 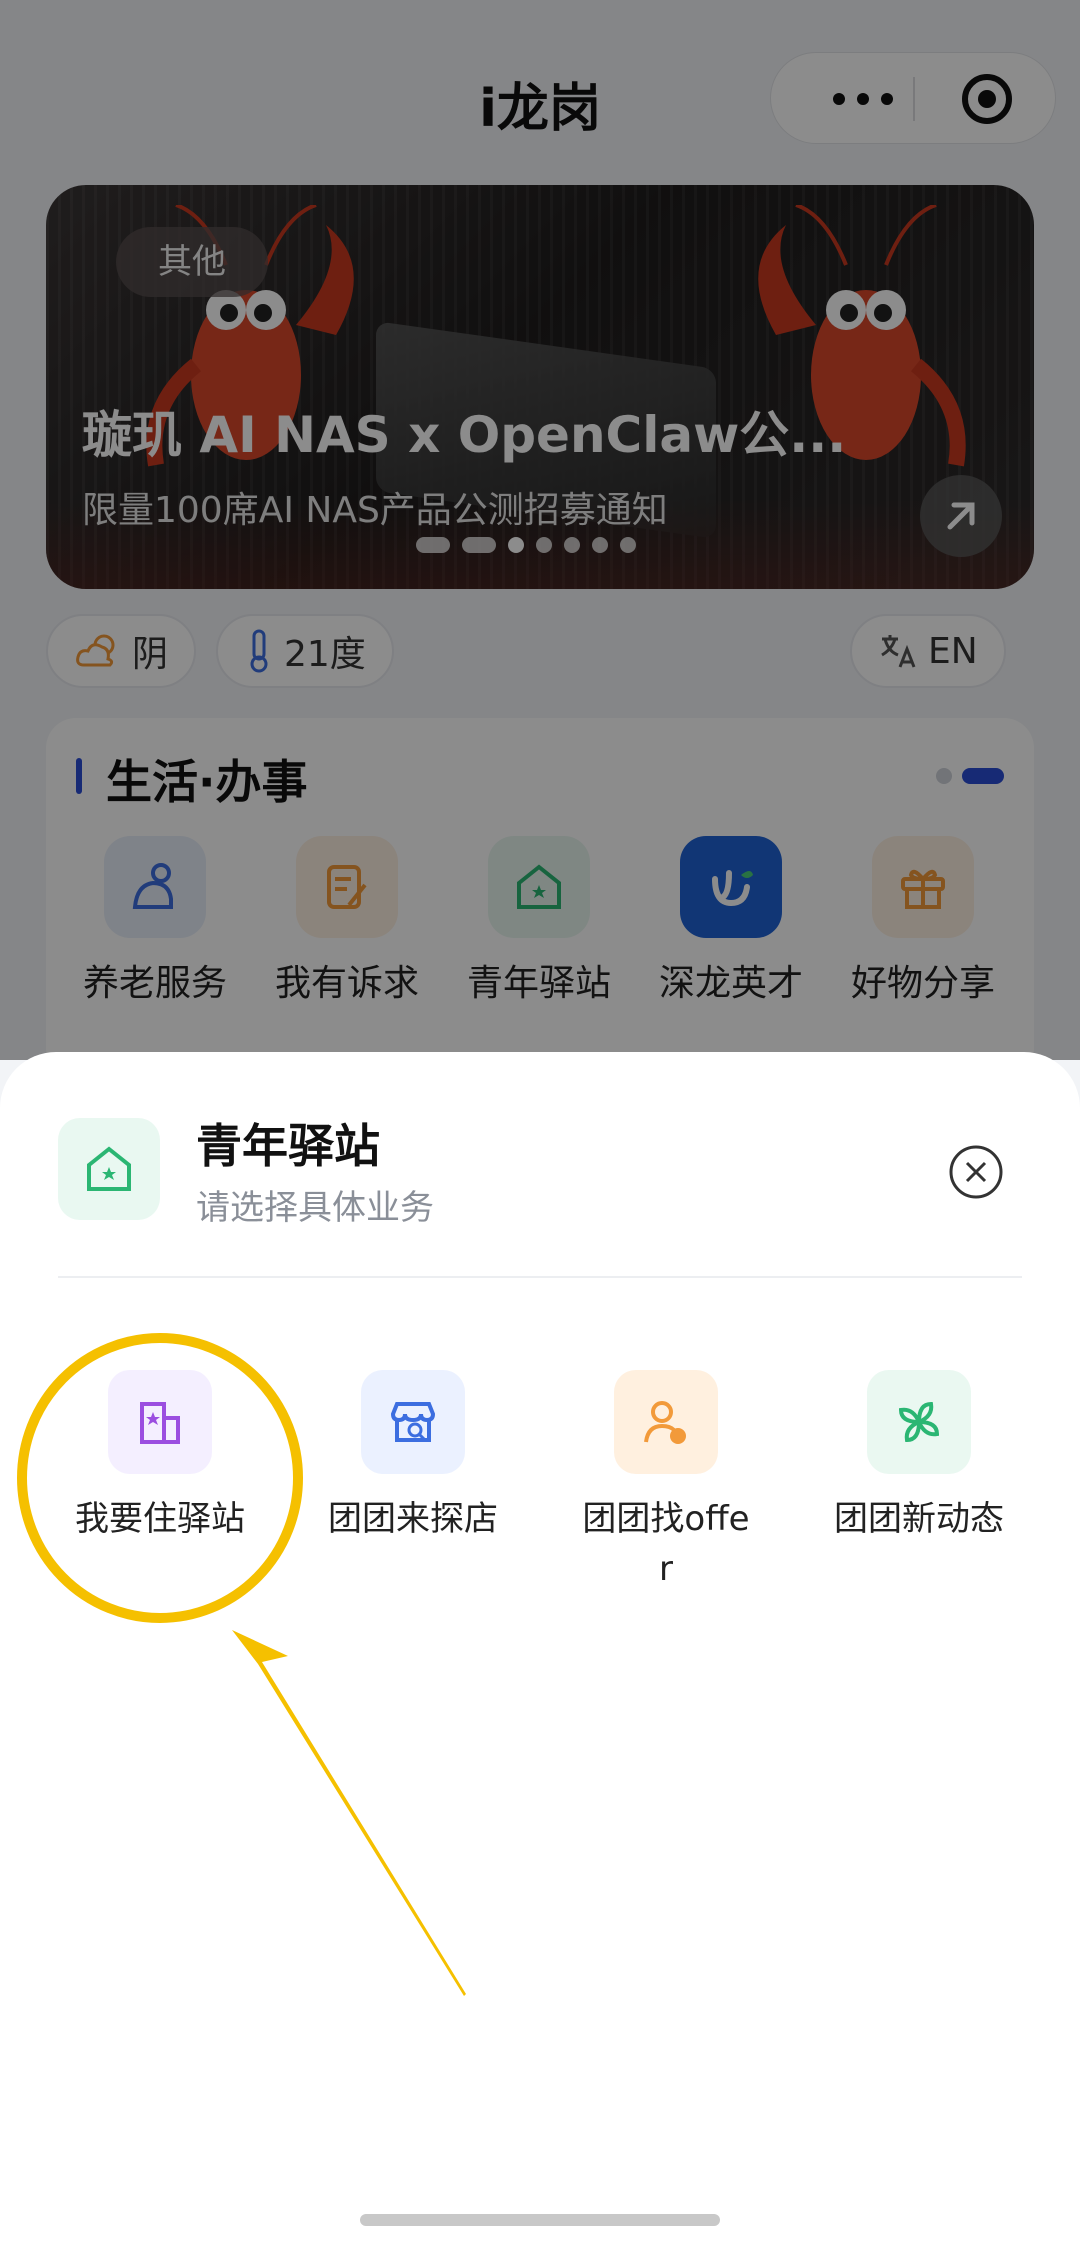 I want to click on biz-label: 我要住驿站, so click(x=160, y=1519).